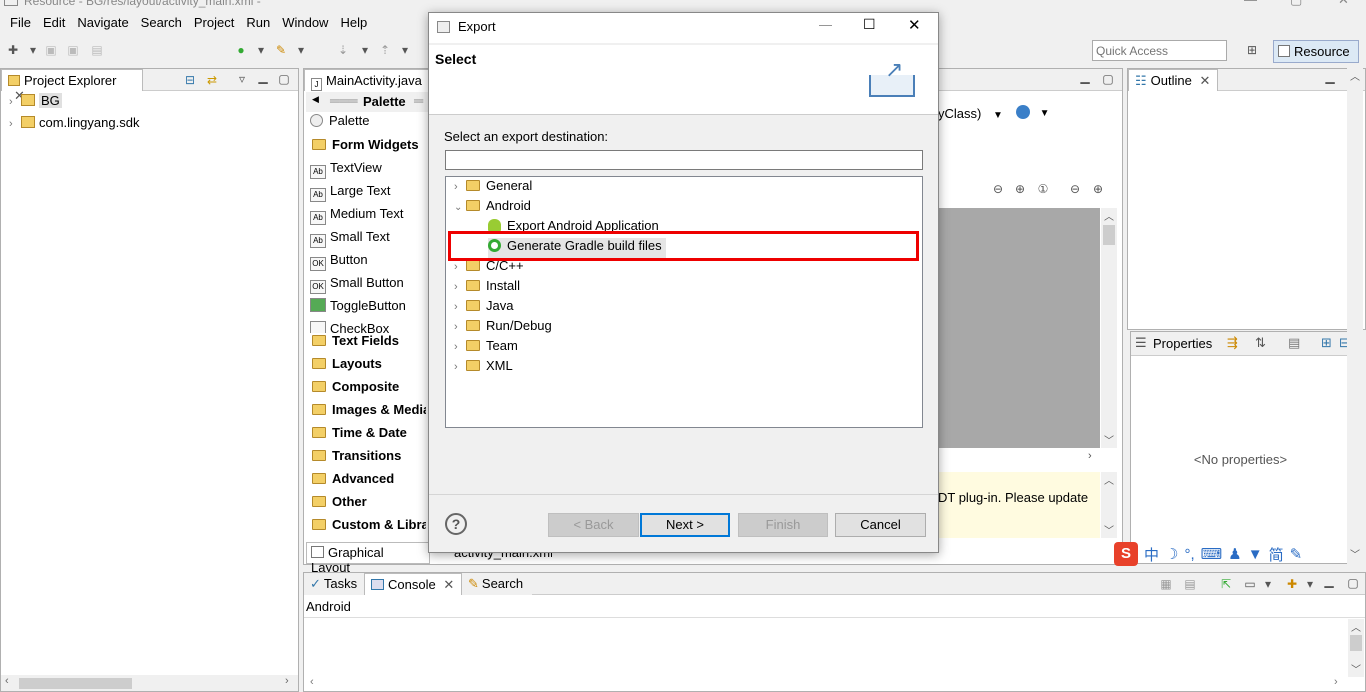 The height and width of the screenshot is (692, 1366). Describe the element at coordinates (7, 681) in the screenshot. I see `scroll-left-icon: ‹` at that location.